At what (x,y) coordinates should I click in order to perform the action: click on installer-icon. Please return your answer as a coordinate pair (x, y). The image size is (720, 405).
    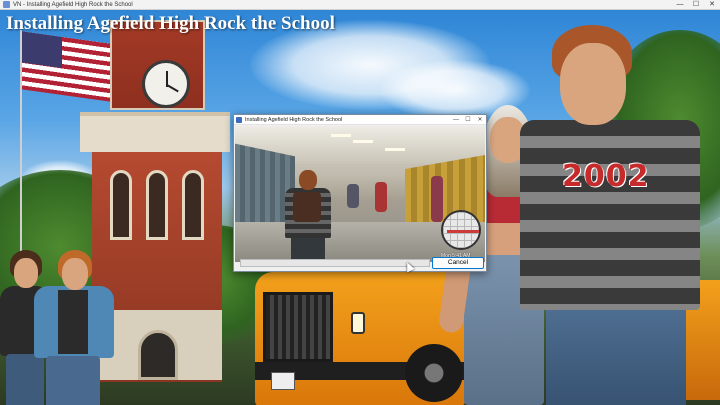
    Looking at the image, I should click on (239, 119).